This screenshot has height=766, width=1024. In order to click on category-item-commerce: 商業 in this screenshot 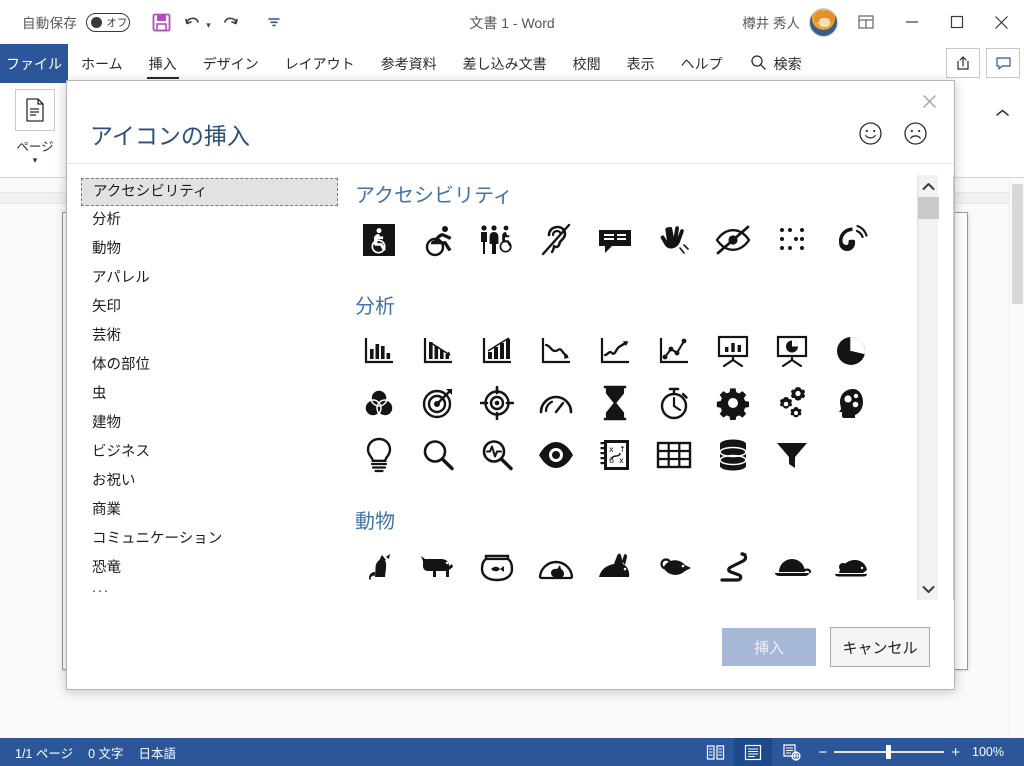, I will do `click(209, 510)`.